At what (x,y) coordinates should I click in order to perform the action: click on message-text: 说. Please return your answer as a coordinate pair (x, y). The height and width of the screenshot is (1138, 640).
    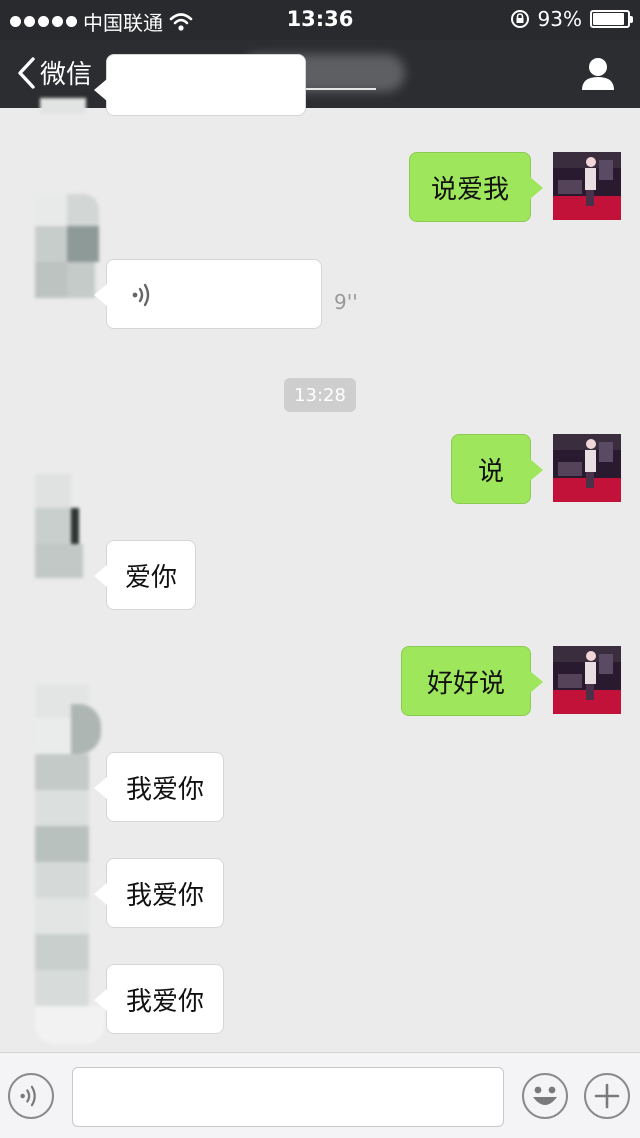
    Looking at the image, I should click on (490, 471).